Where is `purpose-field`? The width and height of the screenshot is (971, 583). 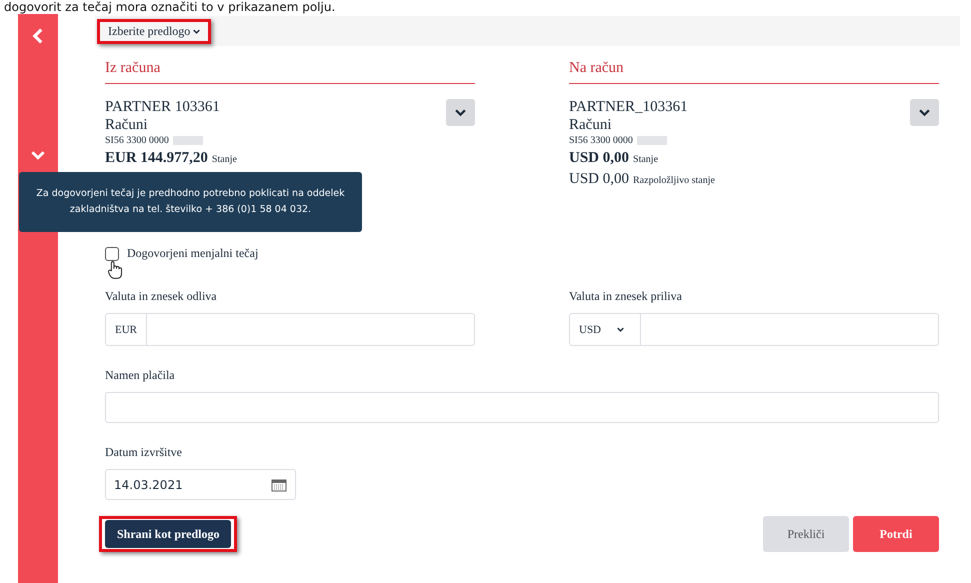
purpose-field is located at coordinates (522, 407).